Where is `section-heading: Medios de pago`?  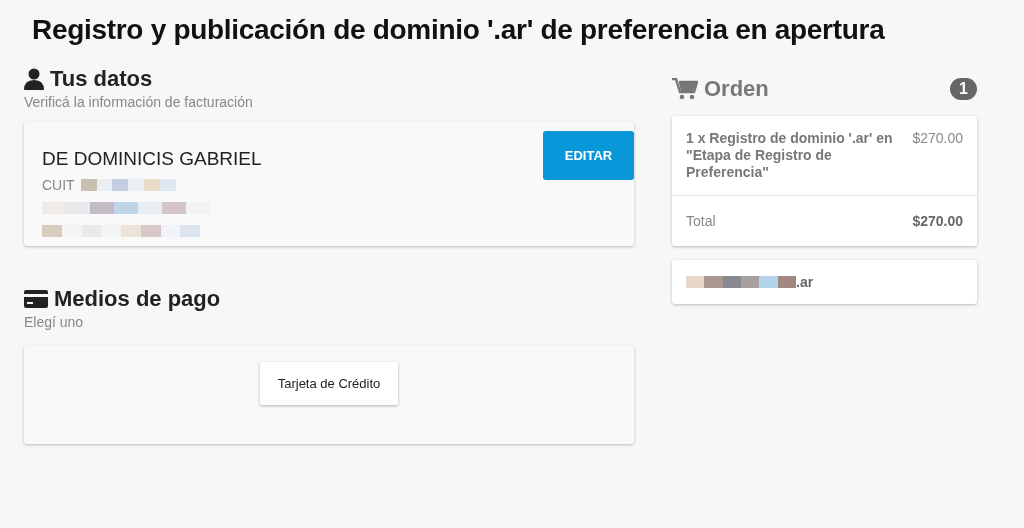
section-heading: Medios de pago is located at coordinates (137, 299).